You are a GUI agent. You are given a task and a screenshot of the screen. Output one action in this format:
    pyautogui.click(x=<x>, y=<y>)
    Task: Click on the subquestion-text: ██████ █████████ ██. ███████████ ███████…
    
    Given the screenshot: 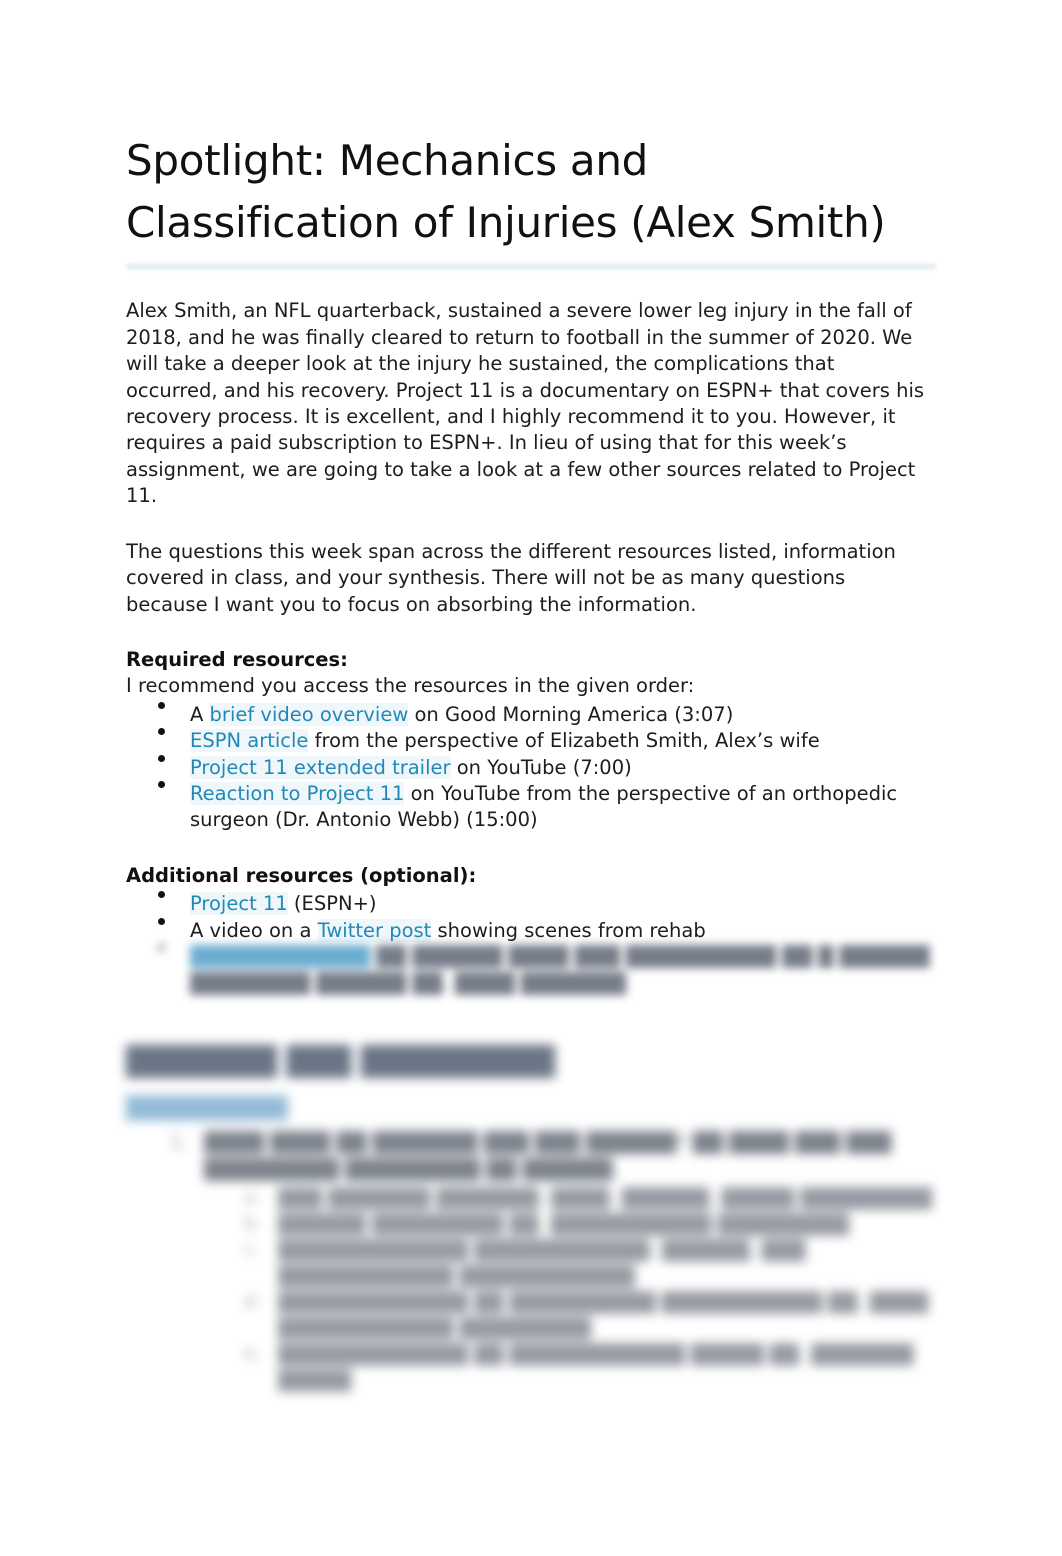 What is the action you would take?
    pyautogui.click(x=563, y=1225)
    